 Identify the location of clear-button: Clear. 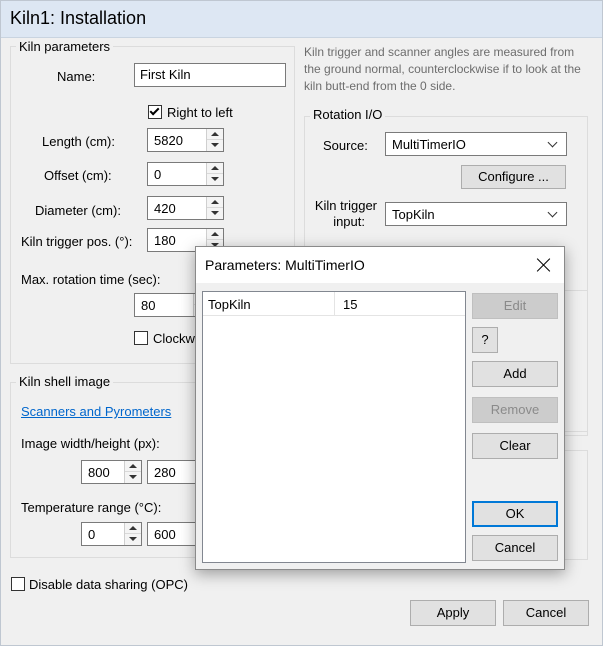
(515, 446).